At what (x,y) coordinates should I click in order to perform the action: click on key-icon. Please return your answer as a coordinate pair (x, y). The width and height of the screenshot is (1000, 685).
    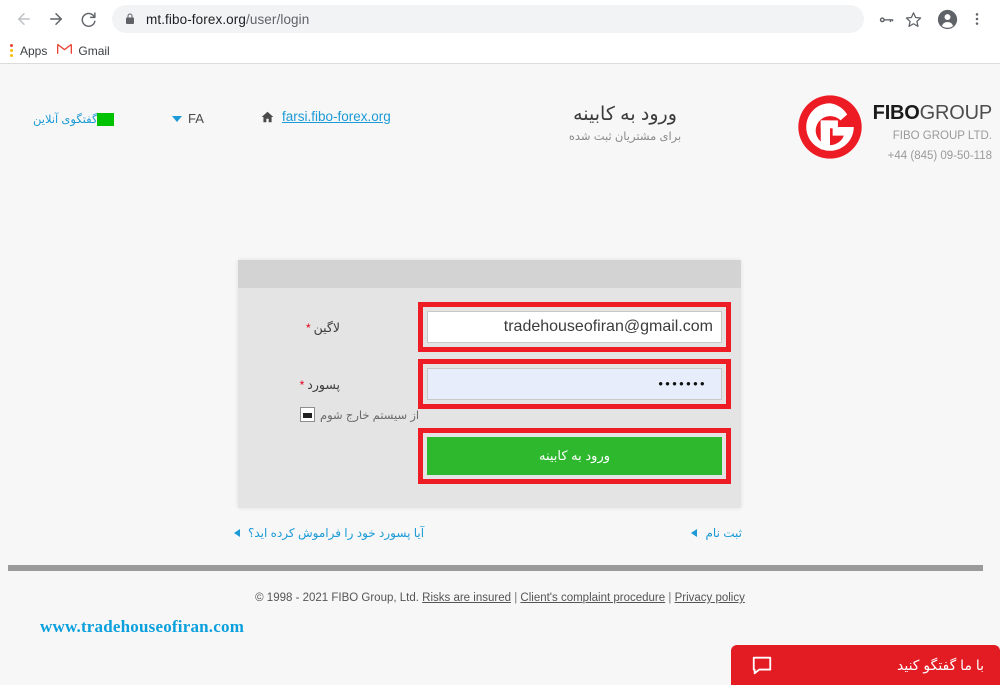
    Looking at the image, I should click on (886, 19).